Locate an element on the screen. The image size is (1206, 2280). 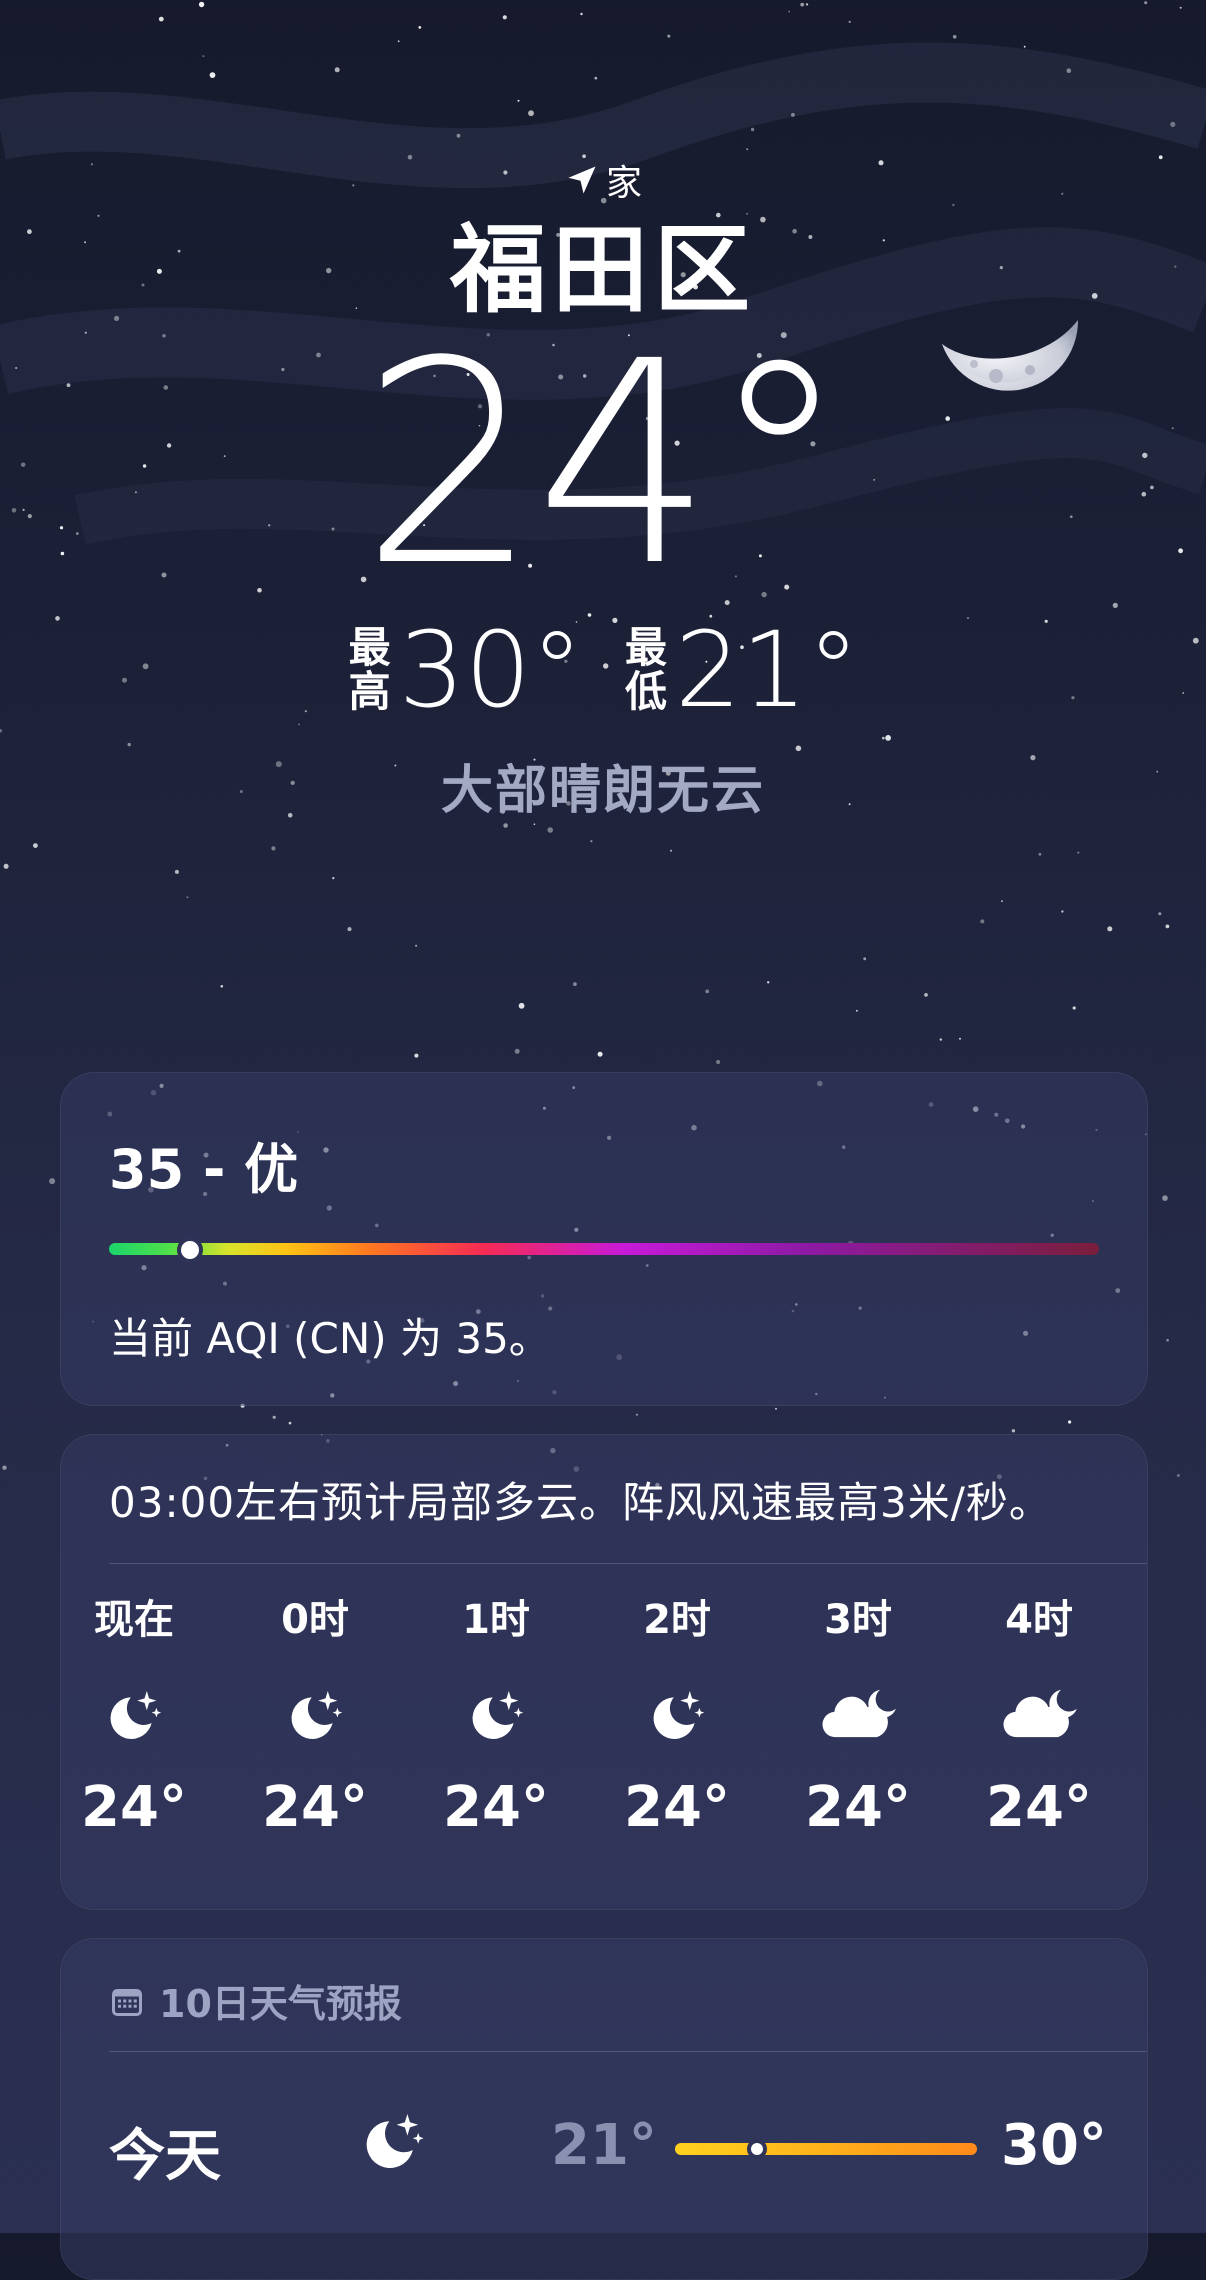
hour-label: 2时 is located at coordinates (677, 1620).